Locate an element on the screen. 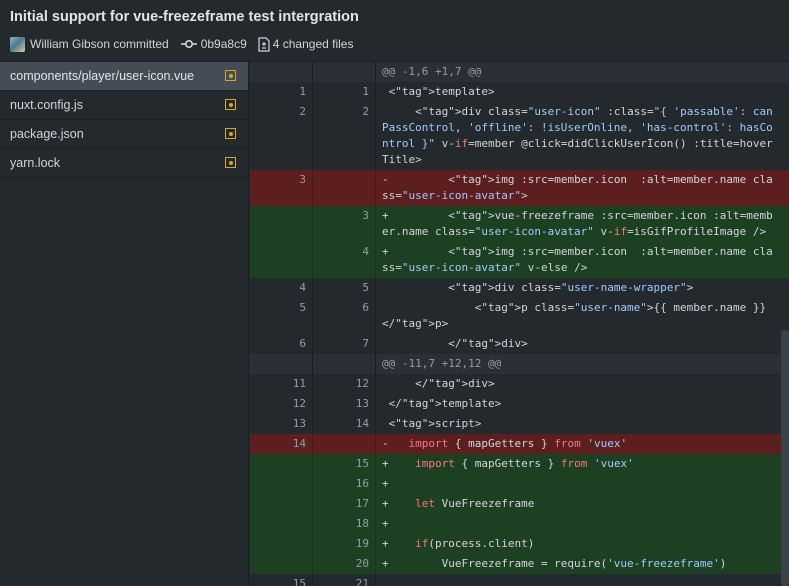  diff-scrollbar is located at coordinates (785, 458).